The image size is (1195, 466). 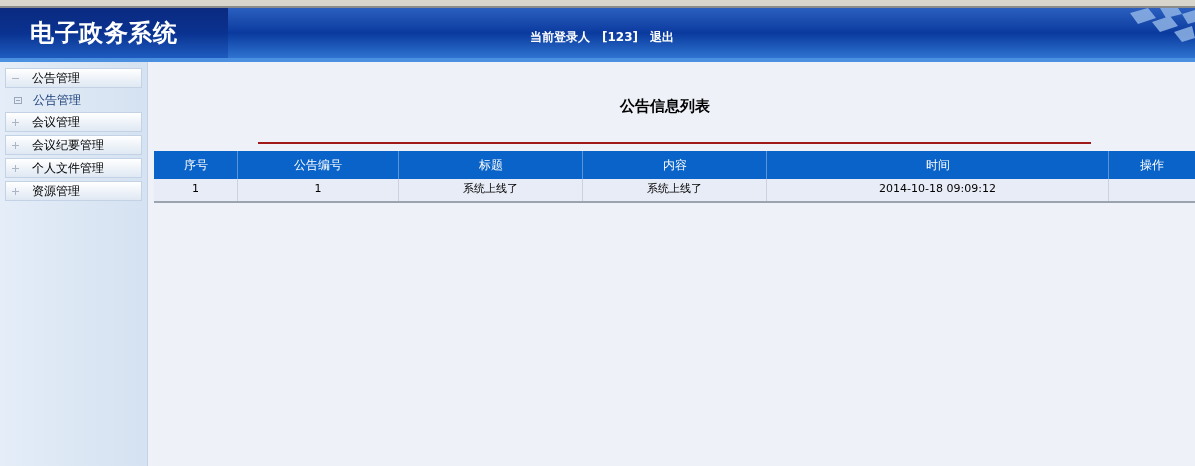 What do you see at coordinates (73, 122) in the screenshot?
I see `sidebar-group: 会议管理` at bounding box center [73, 122].